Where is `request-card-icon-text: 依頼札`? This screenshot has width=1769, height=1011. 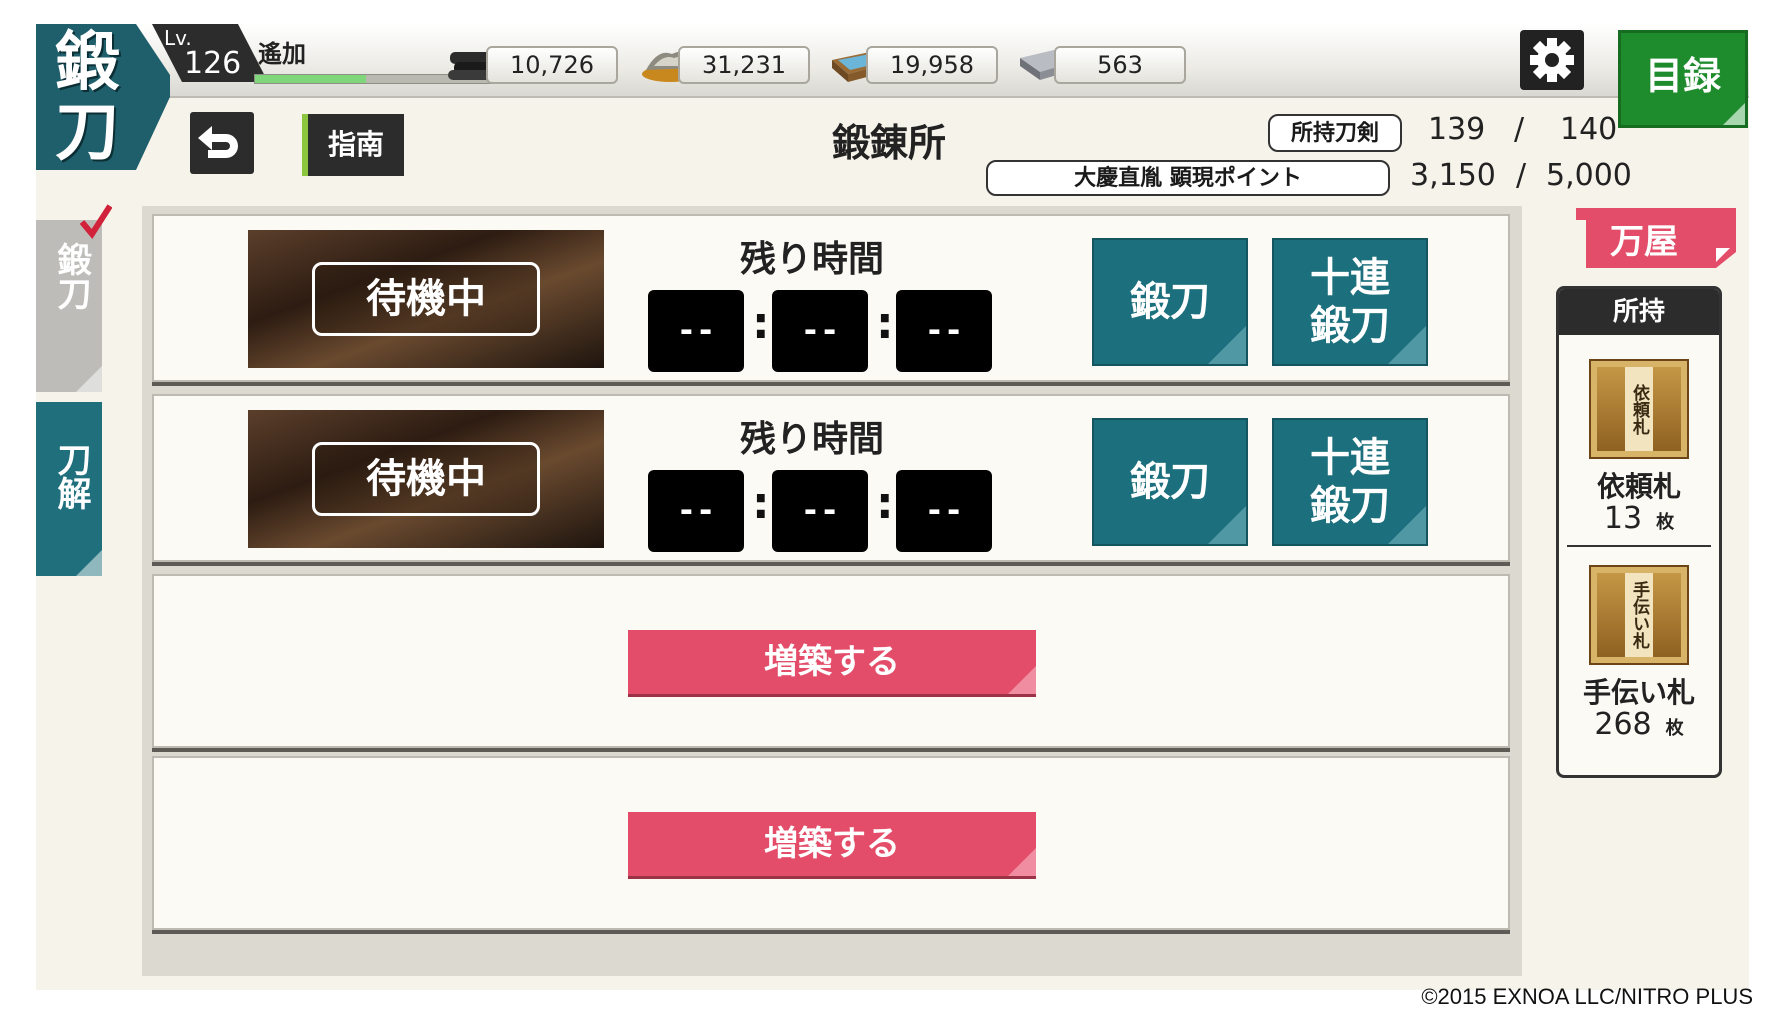 request-card-icon-text: 依頼札 is located at coordinates (1639, 409).